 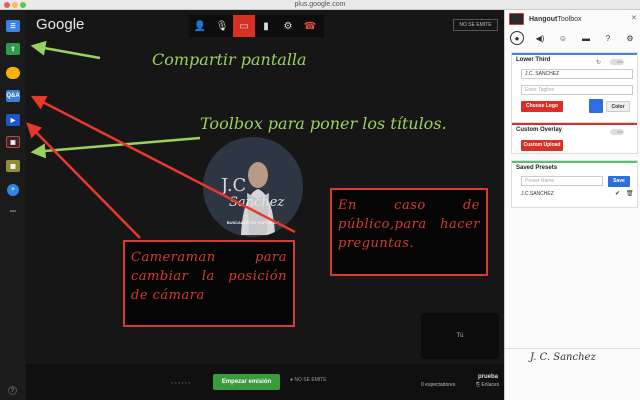 I want to click on custom-overlay-section: Custom Overlay OFF Custom Upload, so click(x=574, y=138).